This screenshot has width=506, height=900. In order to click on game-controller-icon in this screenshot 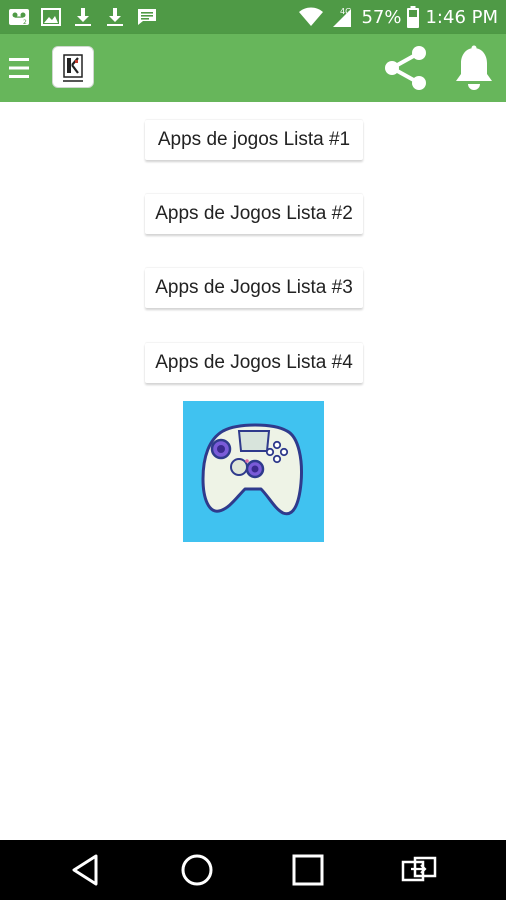, I will do `click(252, 469)`.